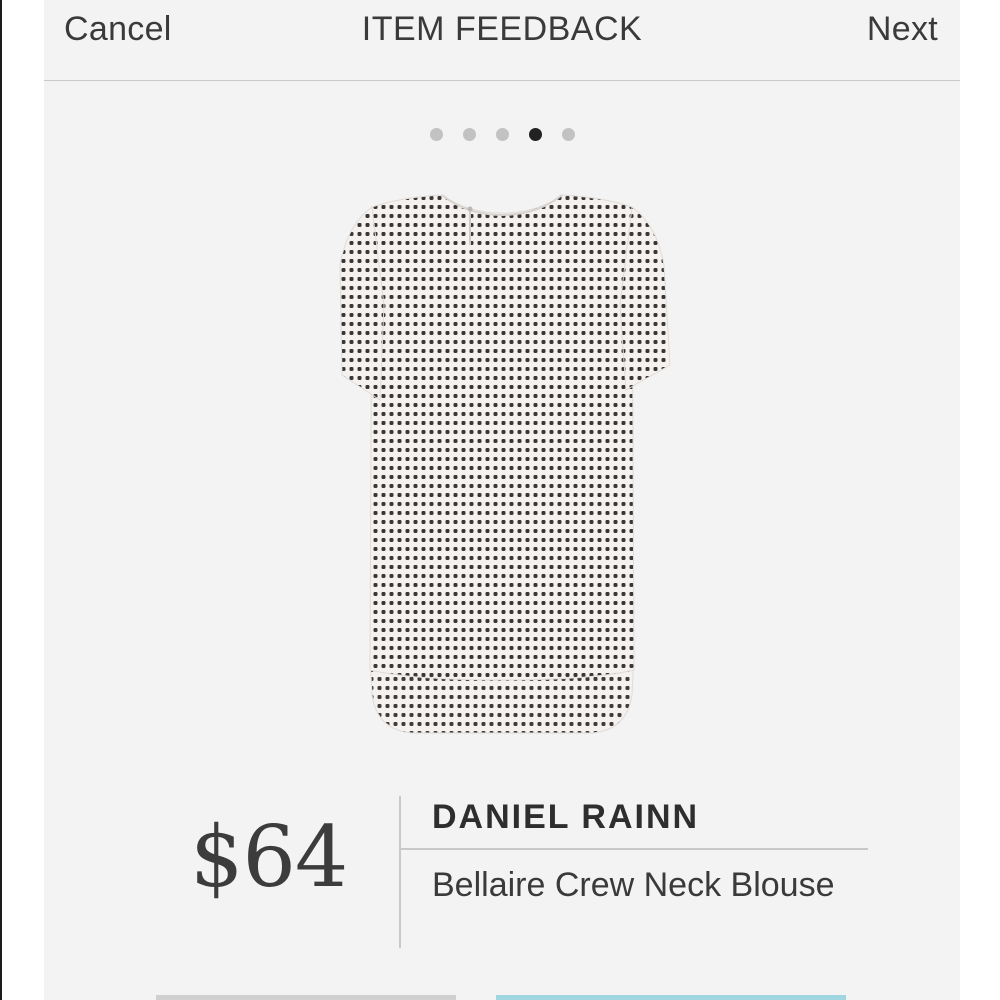 Image resolution: width=1000 pixels, height=1000 pixels. I want to click on bottom-button-edge-left, so click(306, 997).